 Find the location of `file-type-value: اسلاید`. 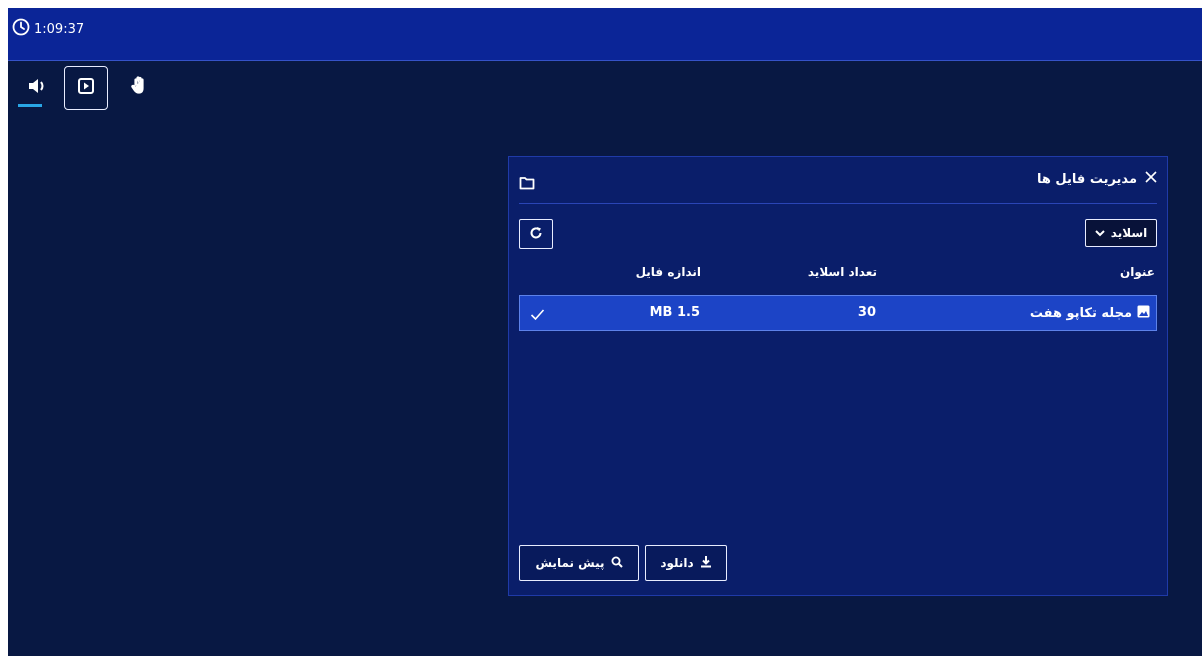

file-type-value: اسلاید is located at coordinates (1129, 233).